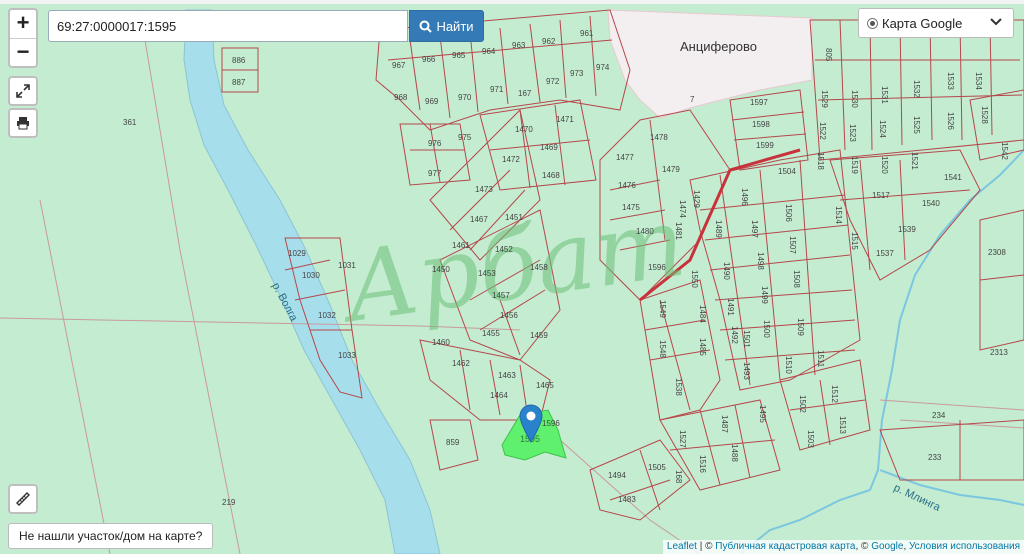 The image size is (1024, 554). What do you see at coordinates (489, 51) in the screenshot?
I see `parcel-number-label: 964` at bounding box center [489, 51].